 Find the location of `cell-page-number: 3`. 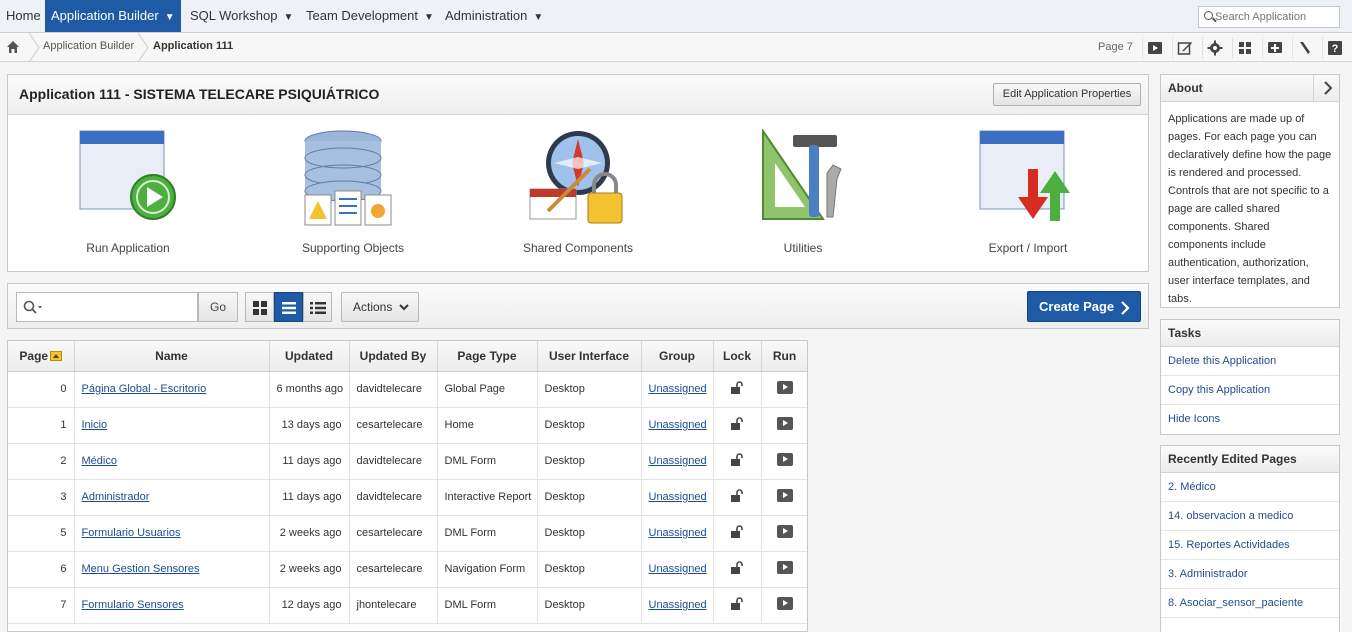

cell-page-number: 3 is located at coordinates (41, 497).